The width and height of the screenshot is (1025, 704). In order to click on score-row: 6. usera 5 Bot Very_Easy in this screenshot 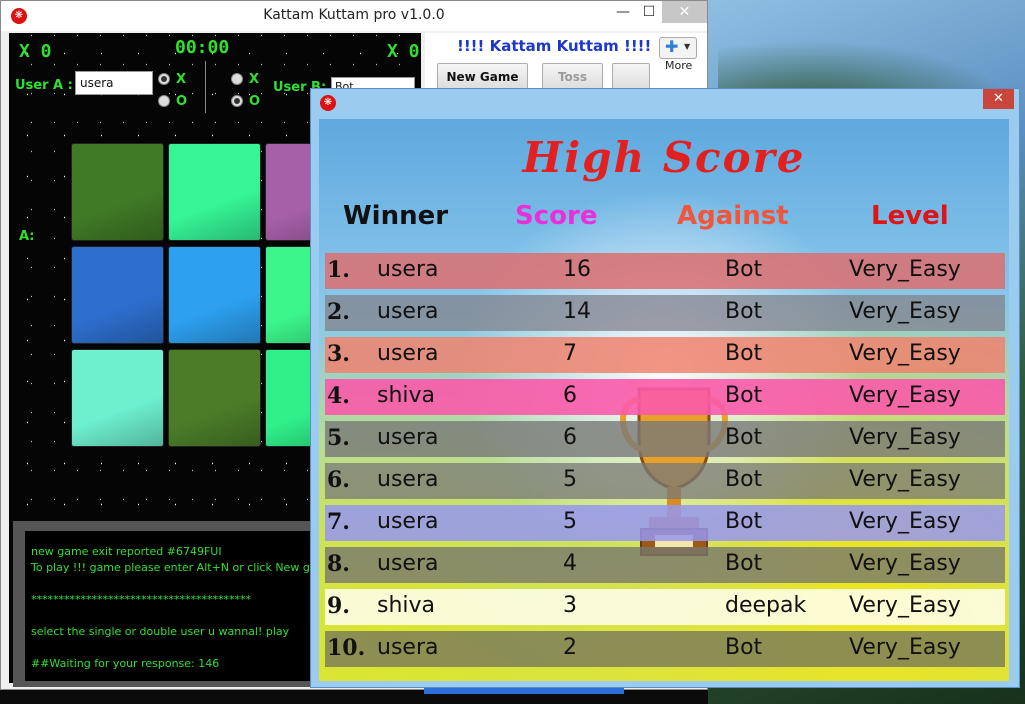, I will do `click(665, 481)`.